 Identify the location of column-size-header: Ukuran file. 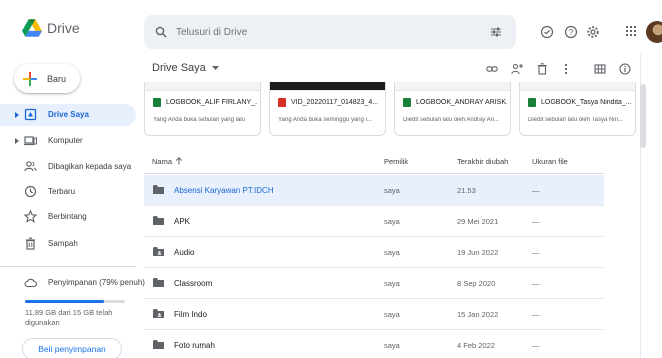
(550, 161).